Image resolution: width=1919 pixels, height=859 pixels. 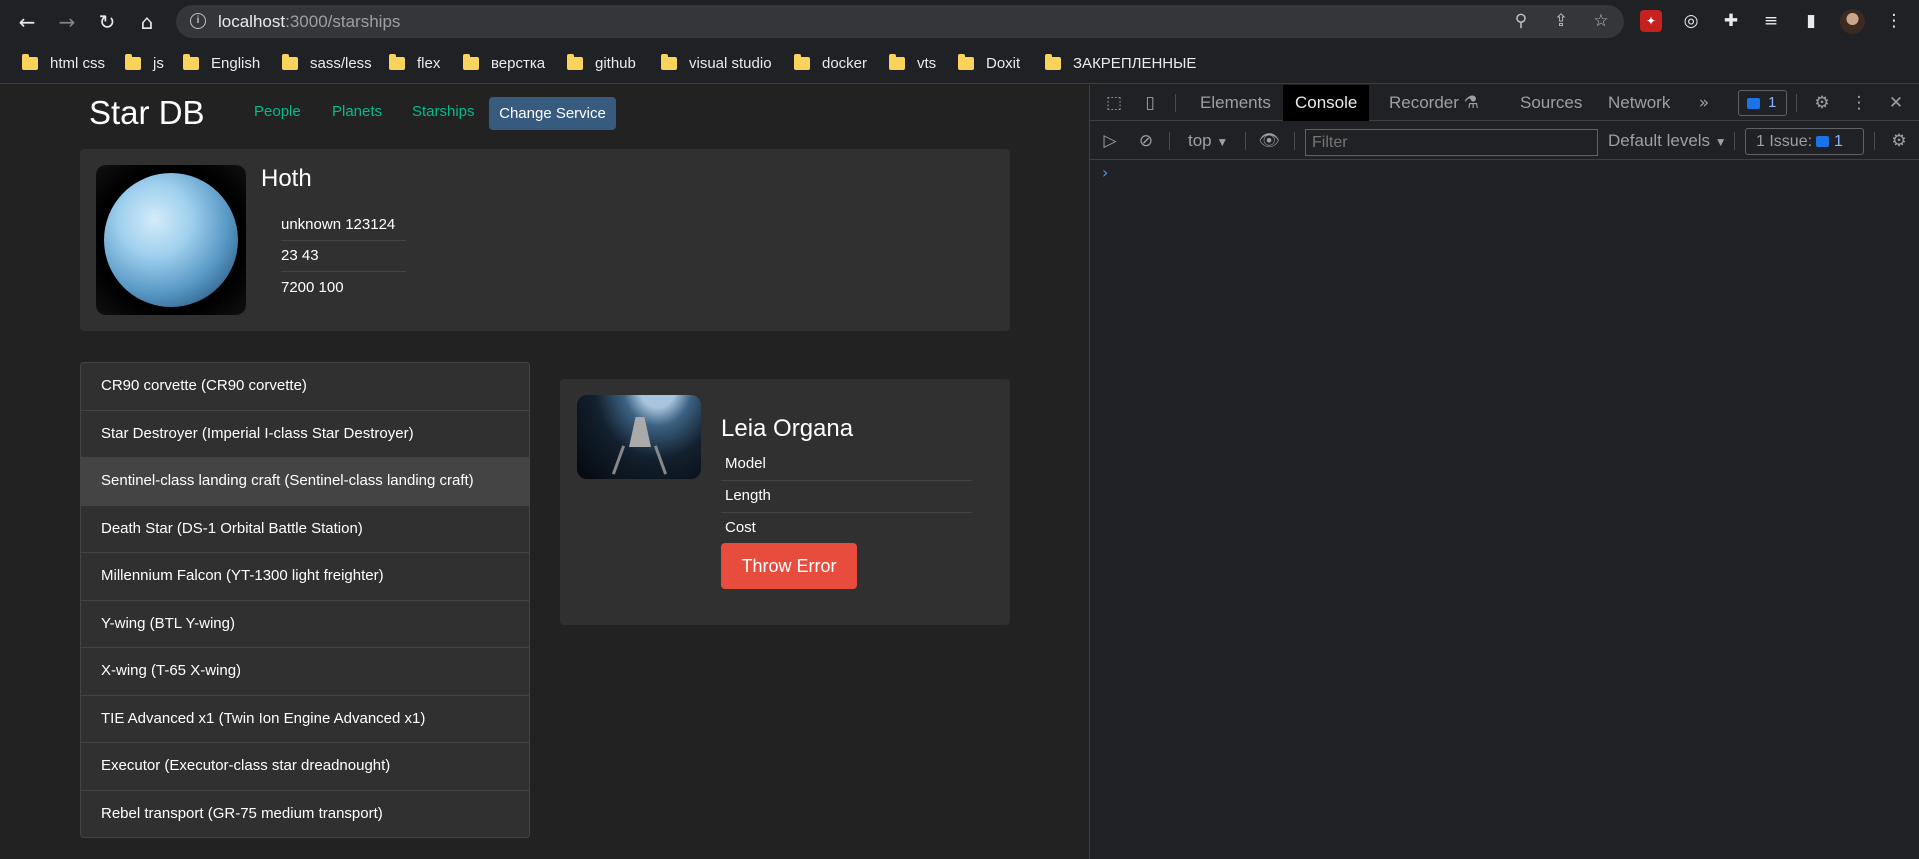 I want to click on console-prompt: ›, so click(x=1105, y=172).